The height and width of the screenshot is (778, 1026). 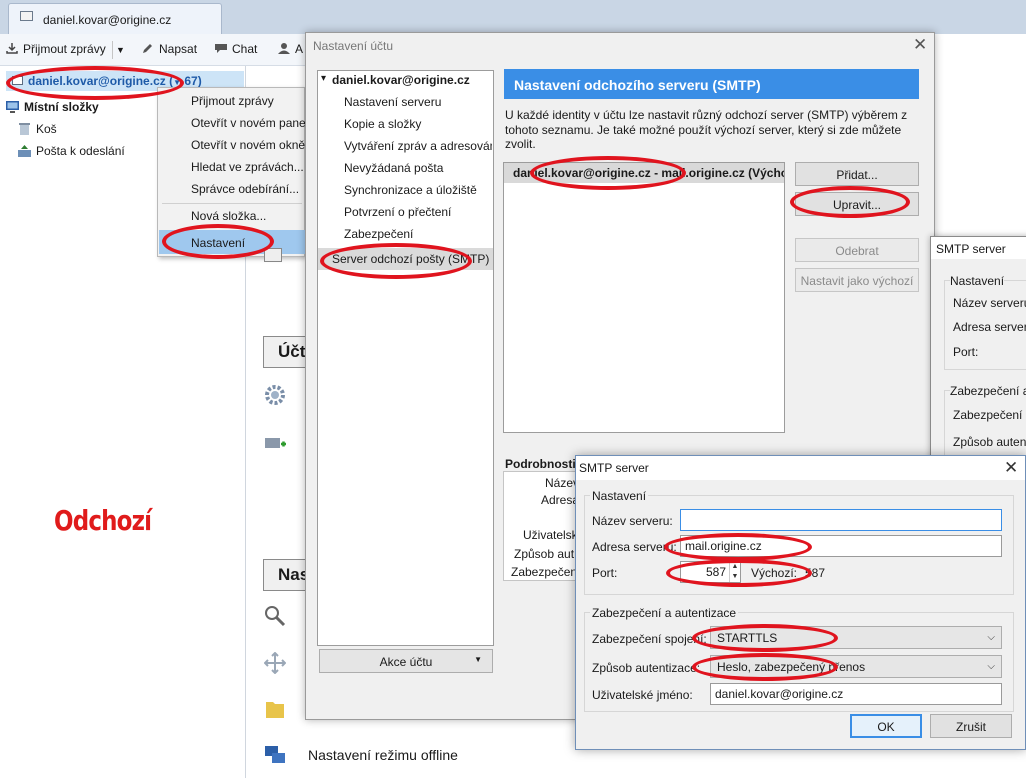 What do you see at coordinates (107, 20) in the screenshot?
I see `tab-title: daniel.kovar@origine.cz` at bounding box center [107, 20].